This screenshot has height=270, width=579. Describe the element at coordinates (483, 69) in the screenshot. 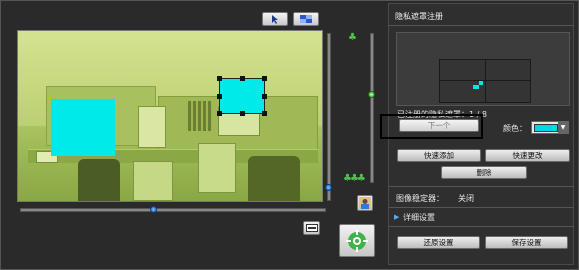

I see `mask-preview` at that location.